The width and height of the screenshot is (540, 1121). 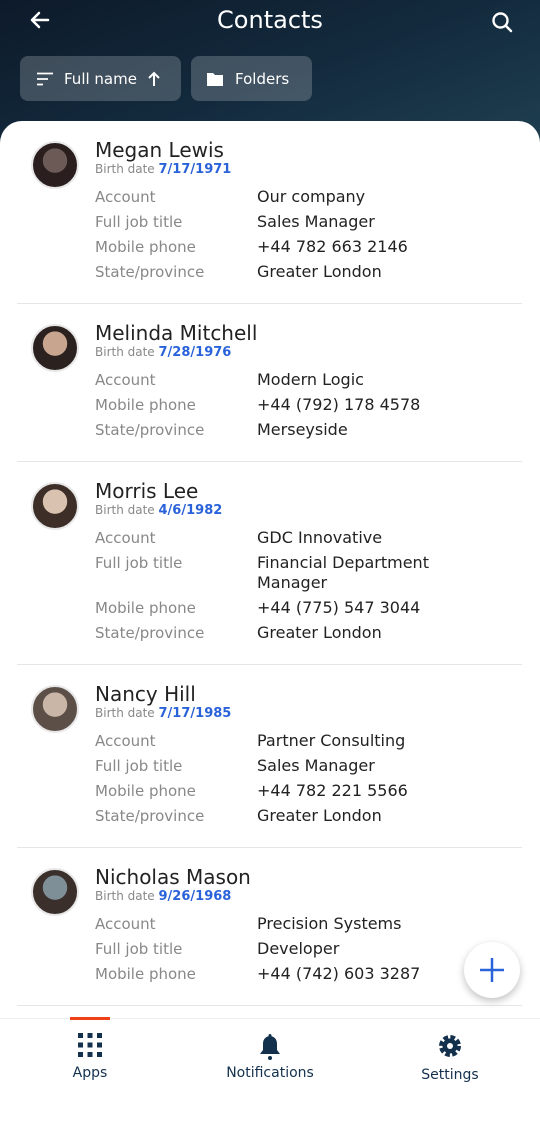 What do you see at coordinates (311, 196) in the screenshot?
I see `field-value: Our company` at bounding box center [311, 196].